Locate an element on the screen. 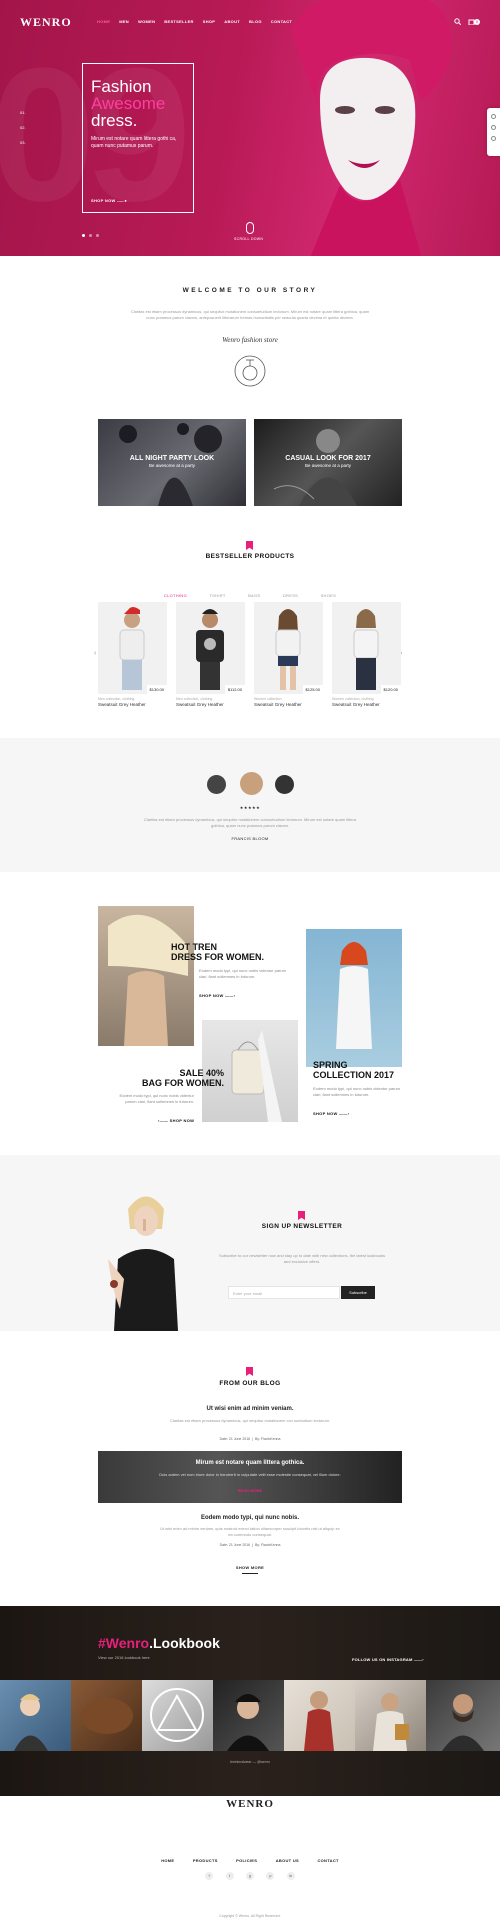 The width and height of the screenshot is (500, 1924). product-category: Women collection is located at coordinates (268, 699).